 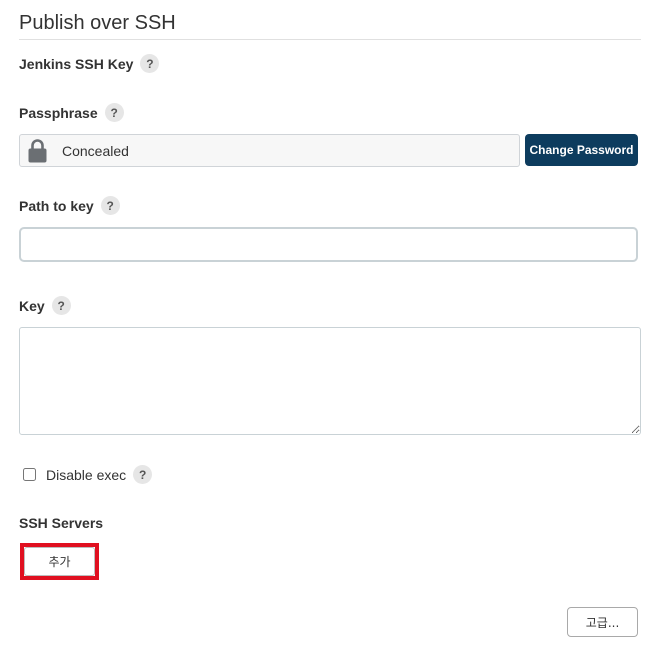 I want to click on key-label-row: Key ?, so click(x=45, y=305).